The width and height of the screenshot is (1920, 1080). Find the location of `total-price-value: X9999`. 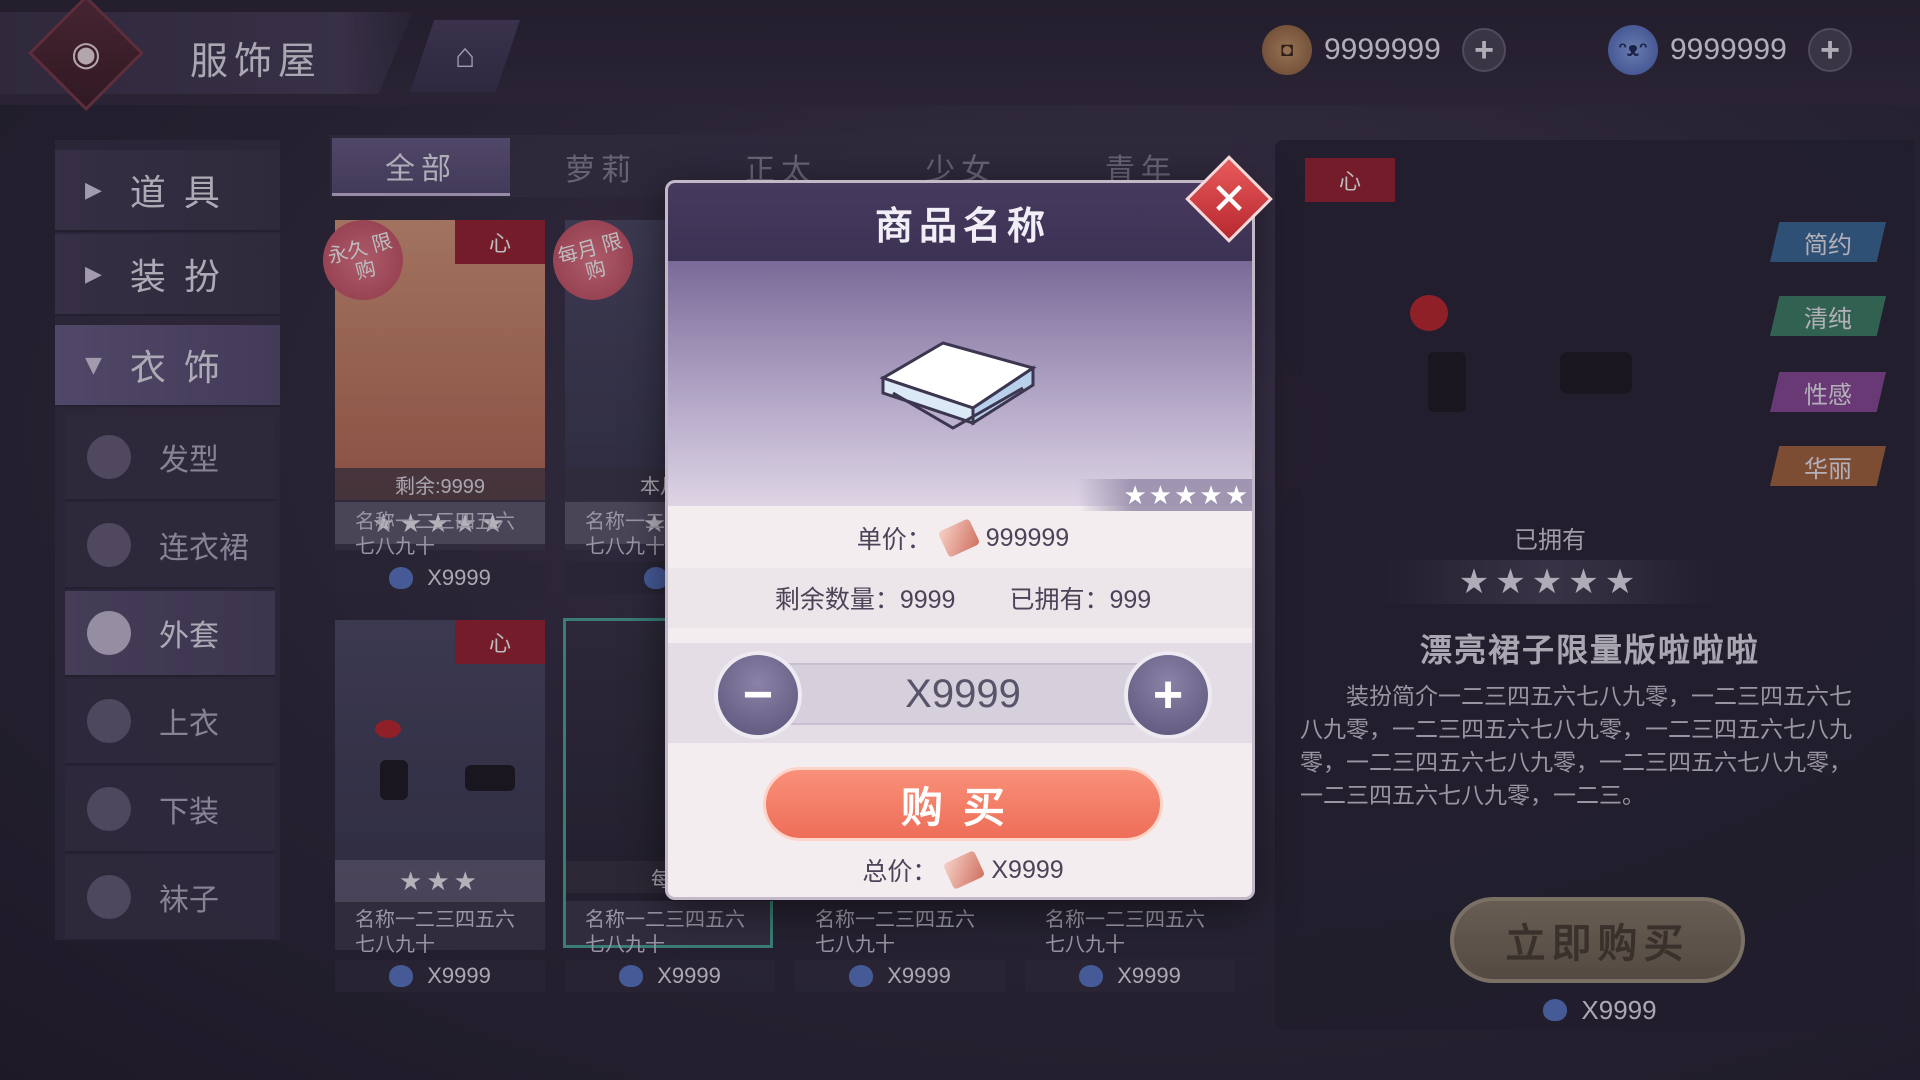

total-price-value: X9999 is located at coordinates (1027, 869).